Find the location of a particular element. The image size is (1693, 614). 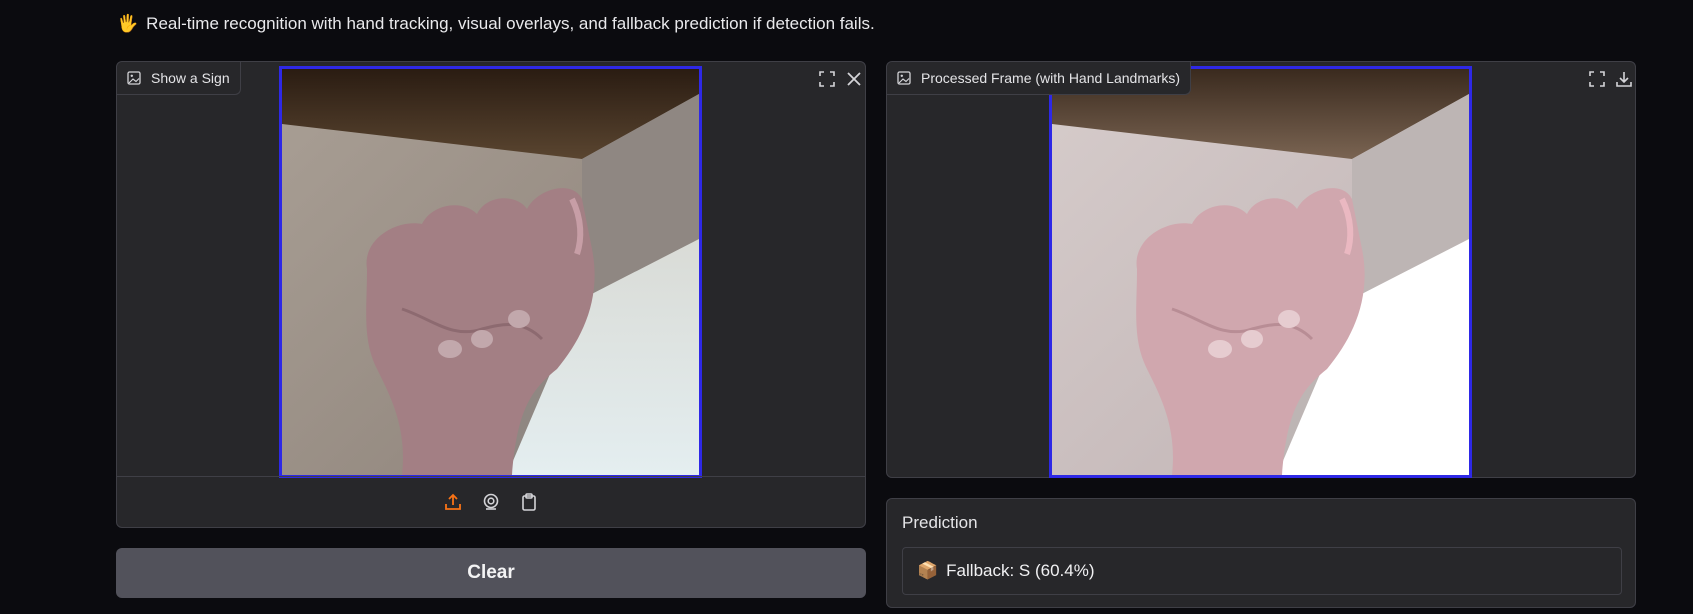

hand-emoji-icon: 🖐 is located at coordinates (128, 23).